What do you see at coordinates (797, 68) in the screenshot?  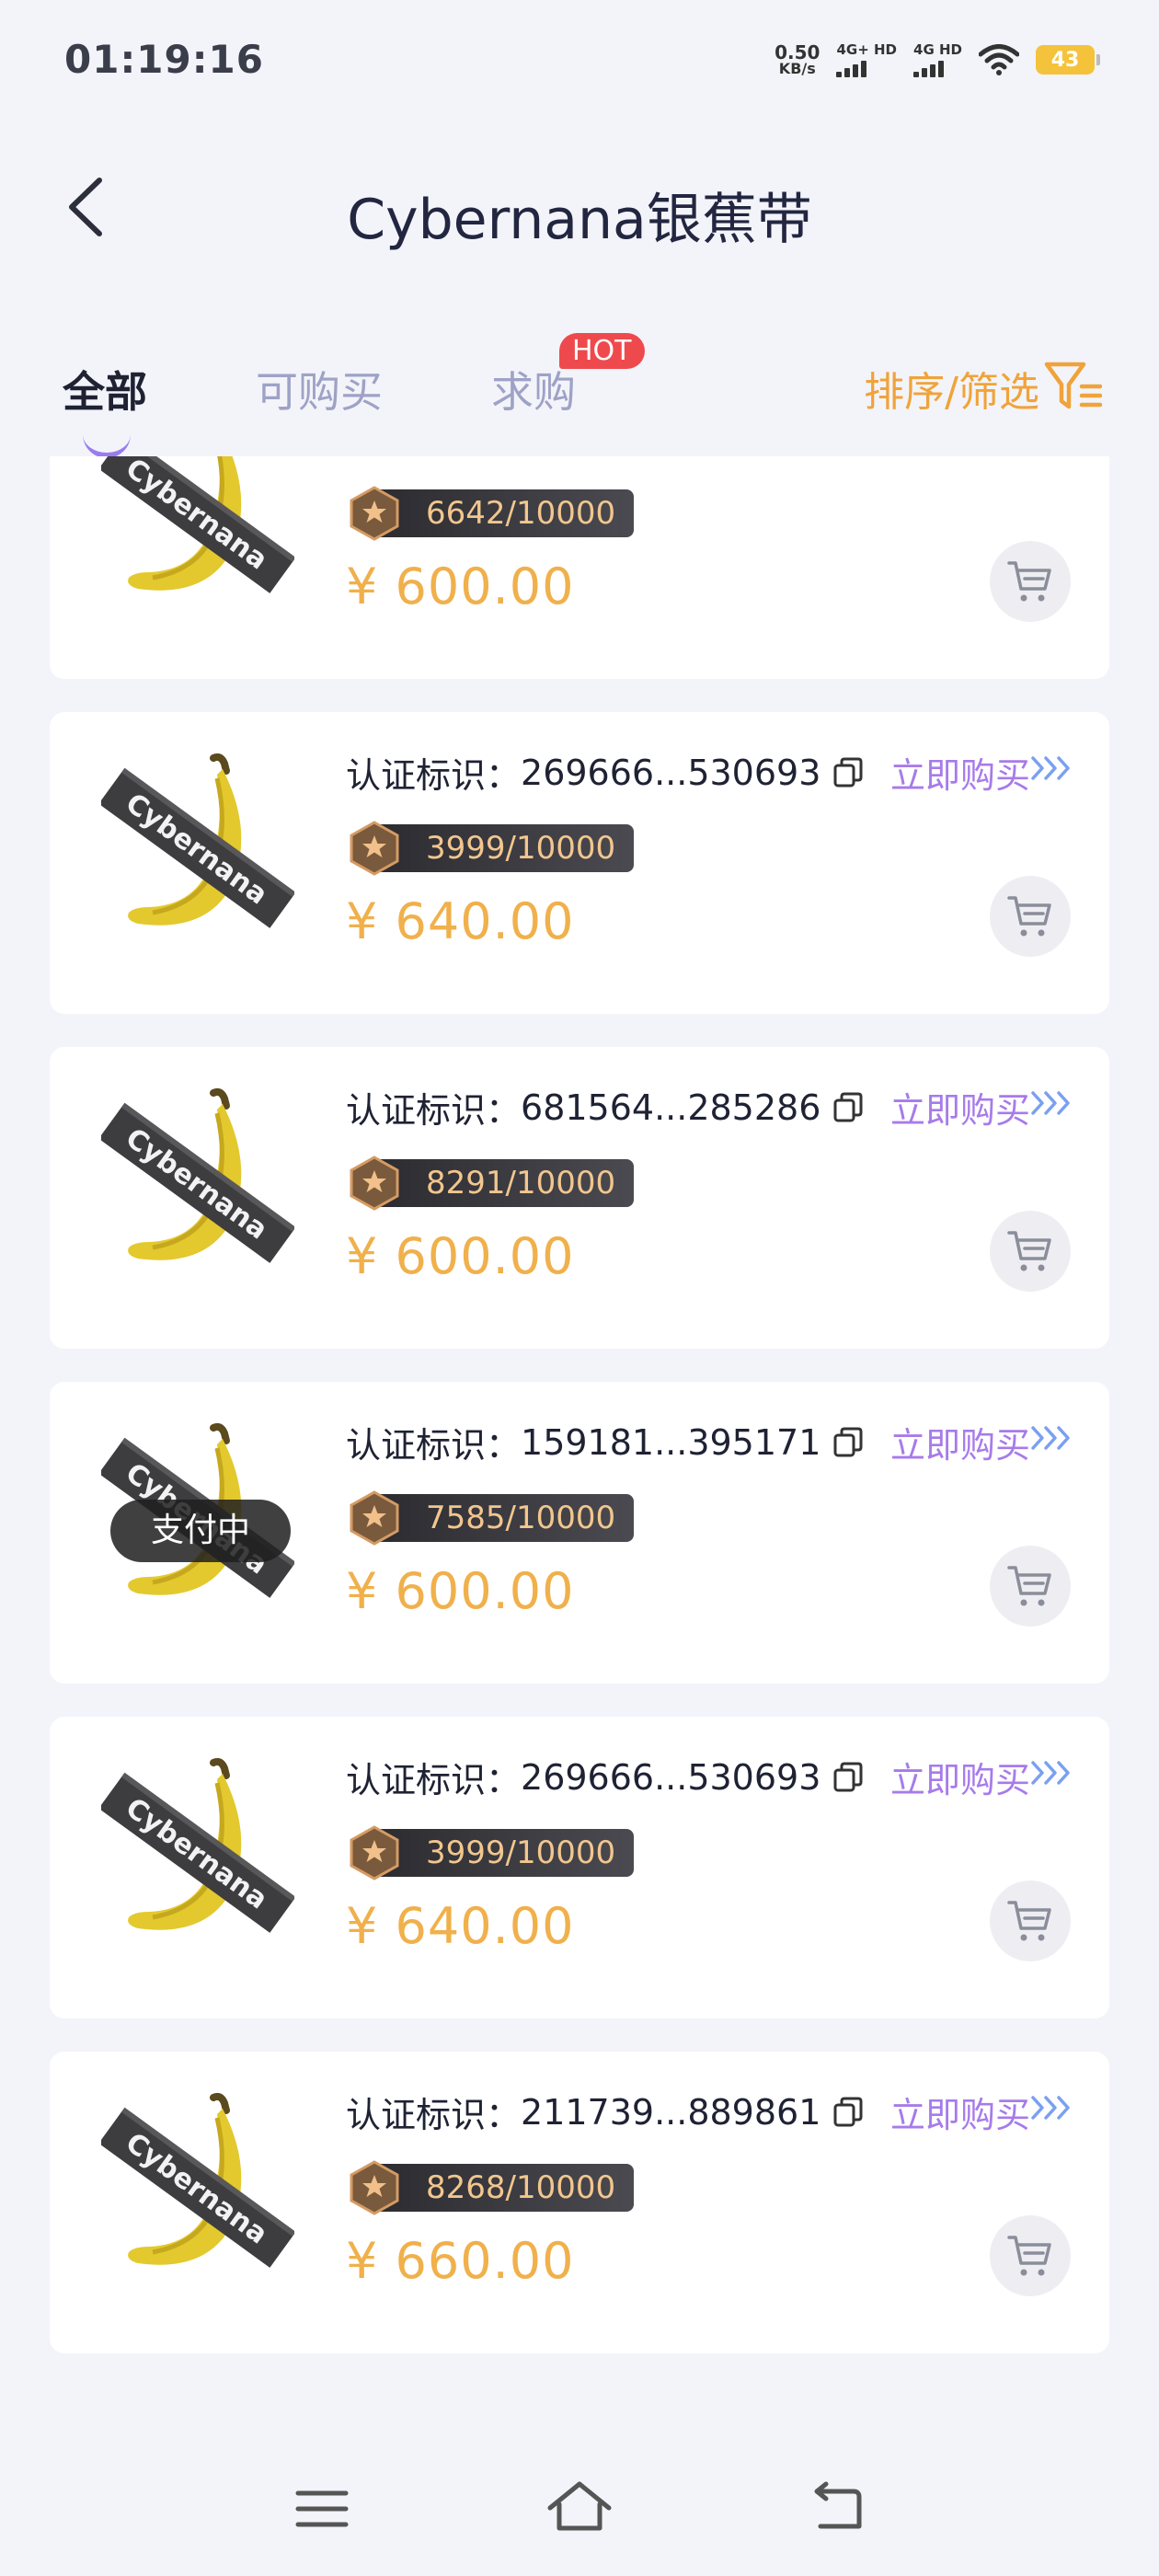 I see `network-speed-unit: KB/s` at bounding box center [797, 68].